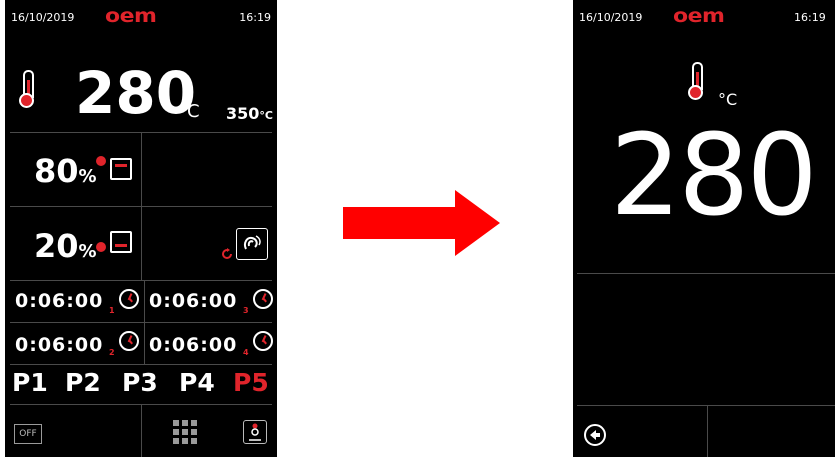 This screenshot has height=457, width=835. What do you see at coordinates (251, 382) in the screenshot?
I see `program-p5: P5` at bounding box center [251, 382].